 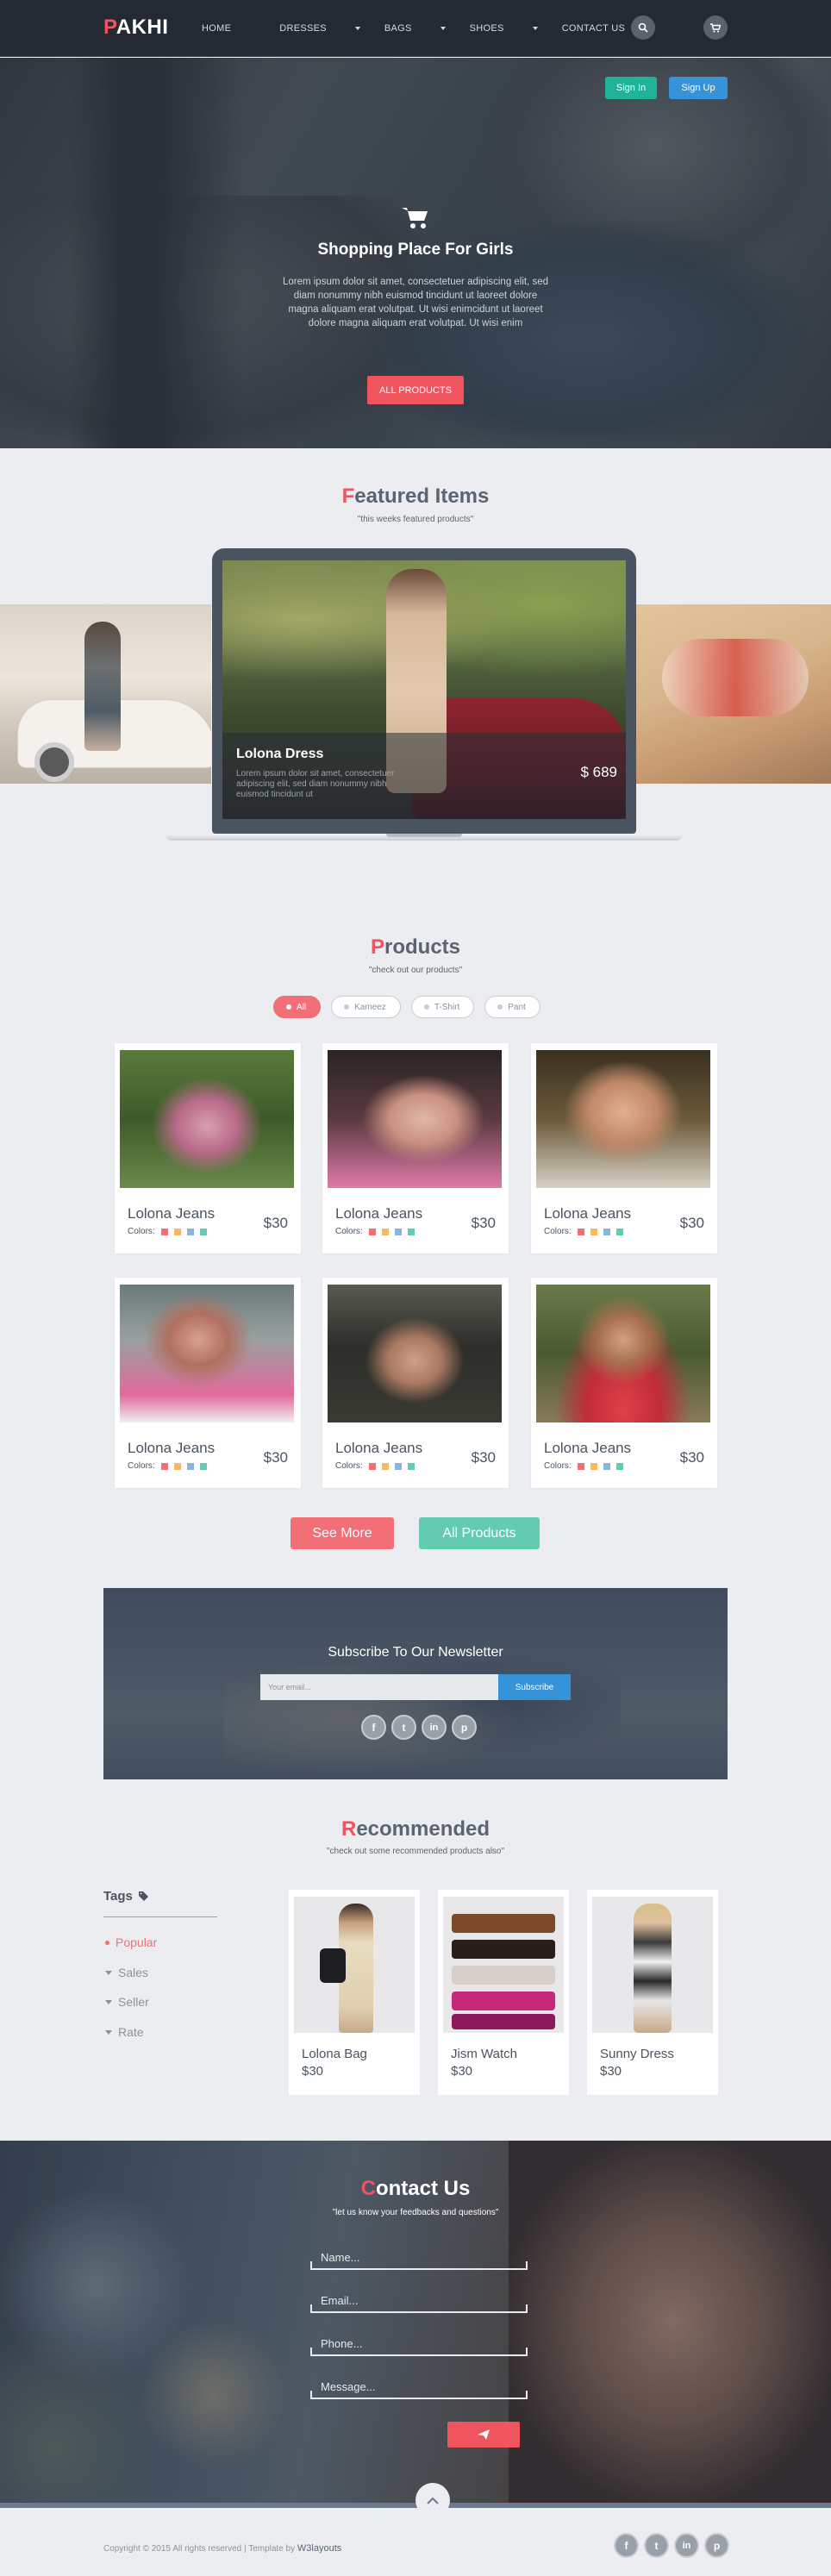 What do you see at coordinates (124, 2032) in the screenshot?
I see `tag-rate: Rate` at bounding box center [124, 2032].